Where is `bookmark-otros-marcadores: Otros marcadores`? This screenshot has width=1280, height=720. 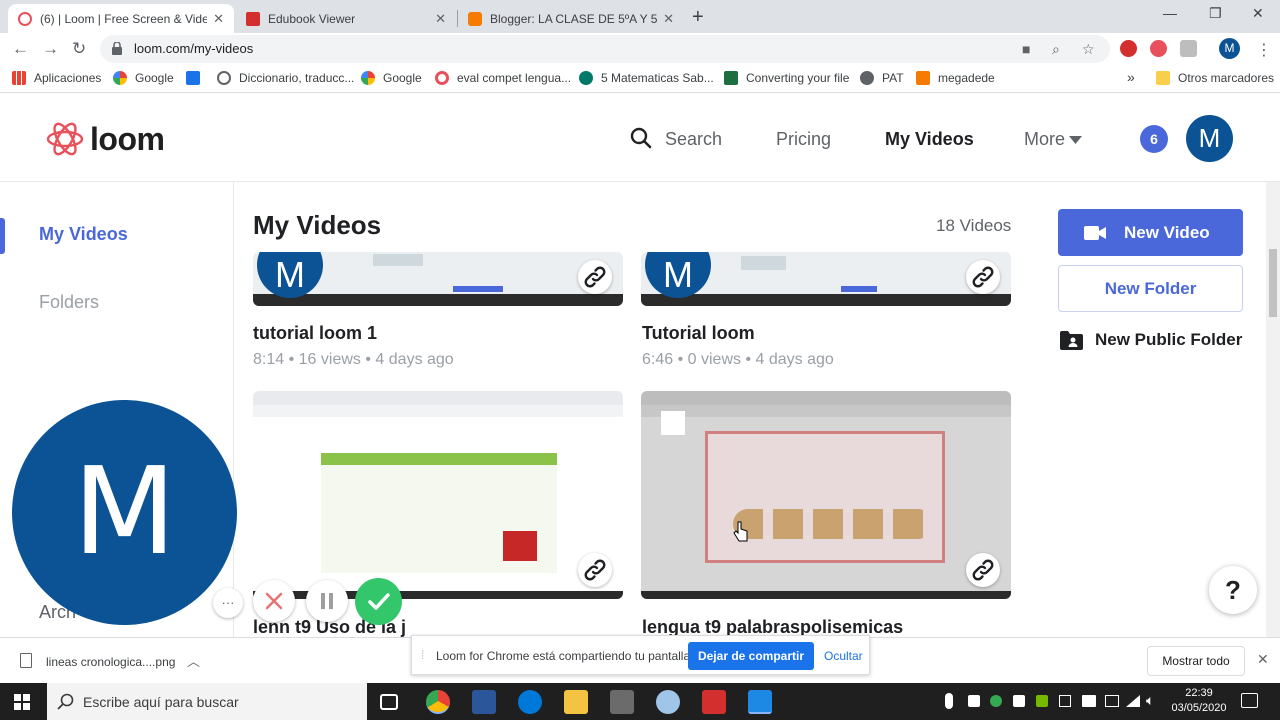 bookmark-otros-marcadores: Otros marcadores is located at coordinates (1215, 78).